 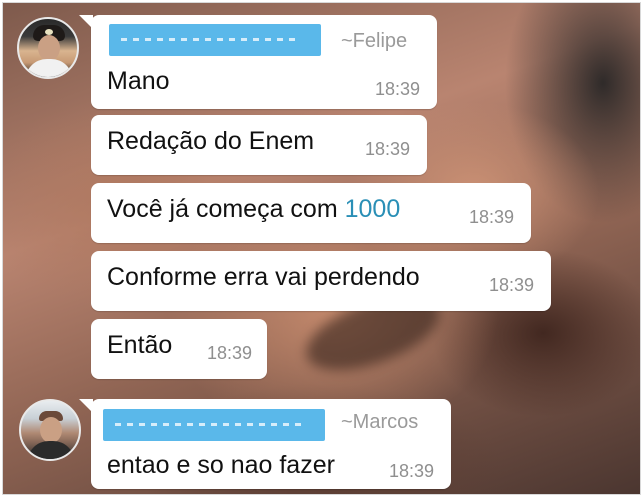 What do you see at coordinates (138, 81) in the screenshot?
I see `message-text: Mano` at bounding box center [138, 81].